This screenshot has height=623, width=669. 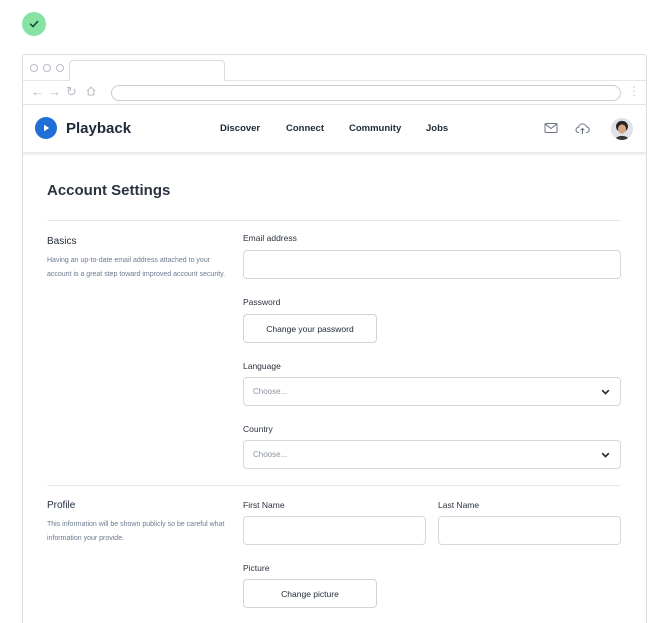 I want to click on play-logo-icon, so click(x=46, y=128).